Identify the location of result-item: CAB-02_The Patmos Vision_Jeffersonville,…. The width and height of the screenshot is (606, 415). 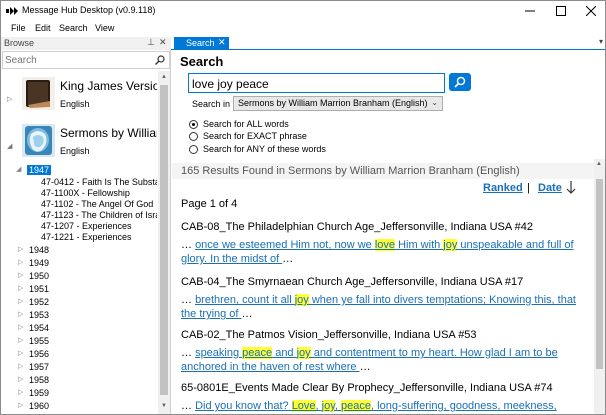
(386, 351).